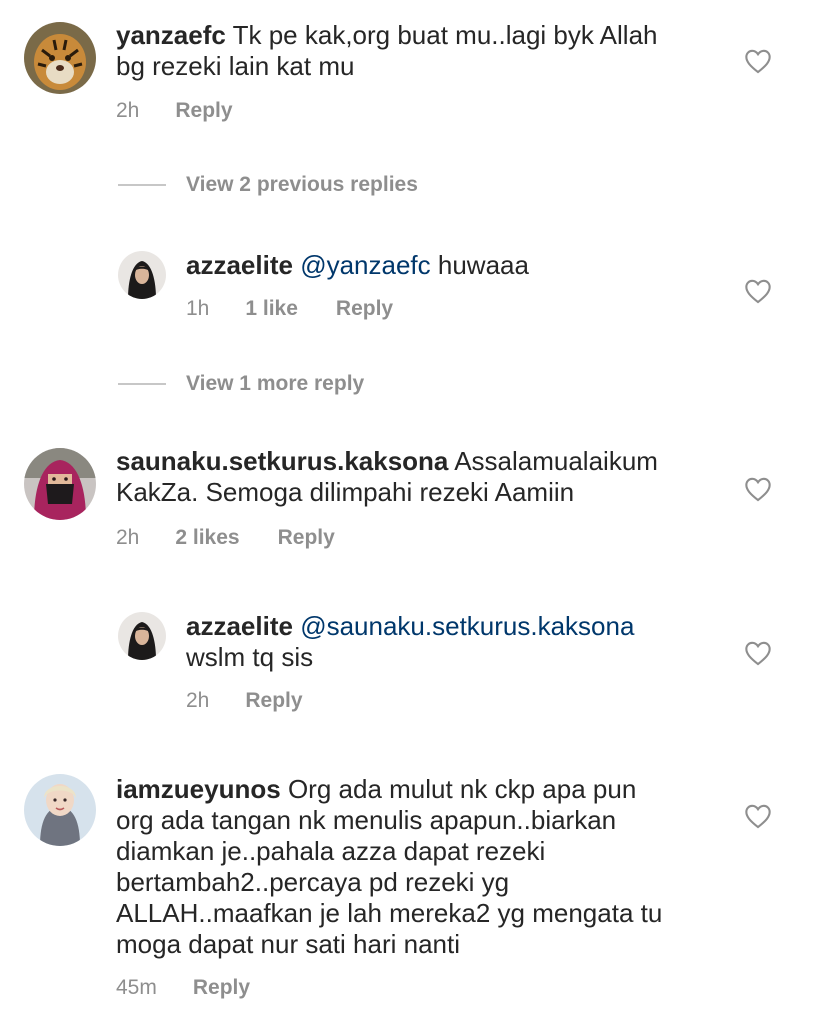 This screenshot has width=818, height=1024. I want to click on comment-text-line1: Org ada mulut nk ckp apa pun, so click(462, 789).